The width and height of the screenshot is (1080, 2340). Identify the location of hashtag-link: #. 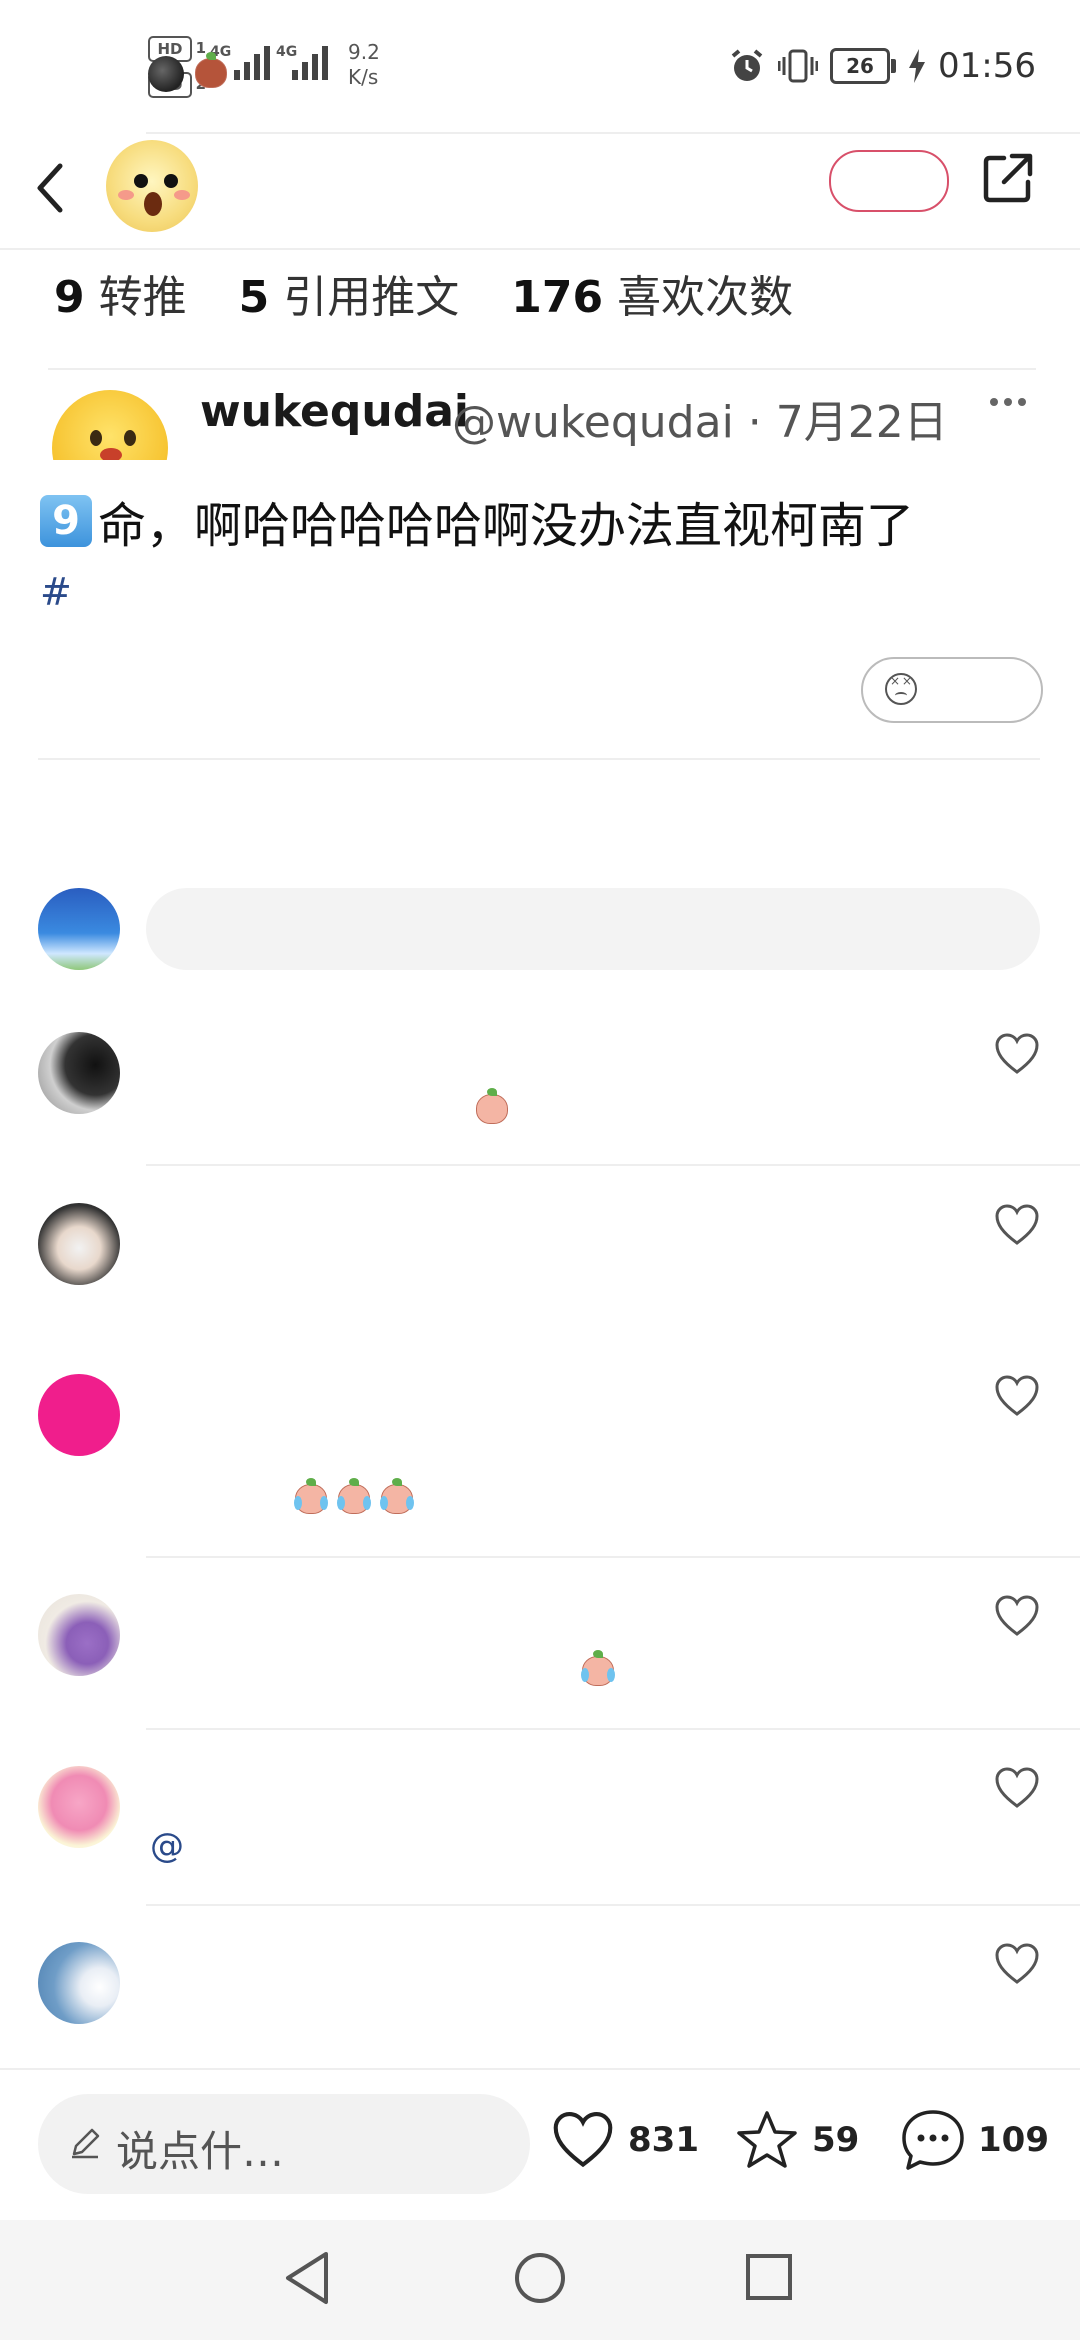
(56, 592).